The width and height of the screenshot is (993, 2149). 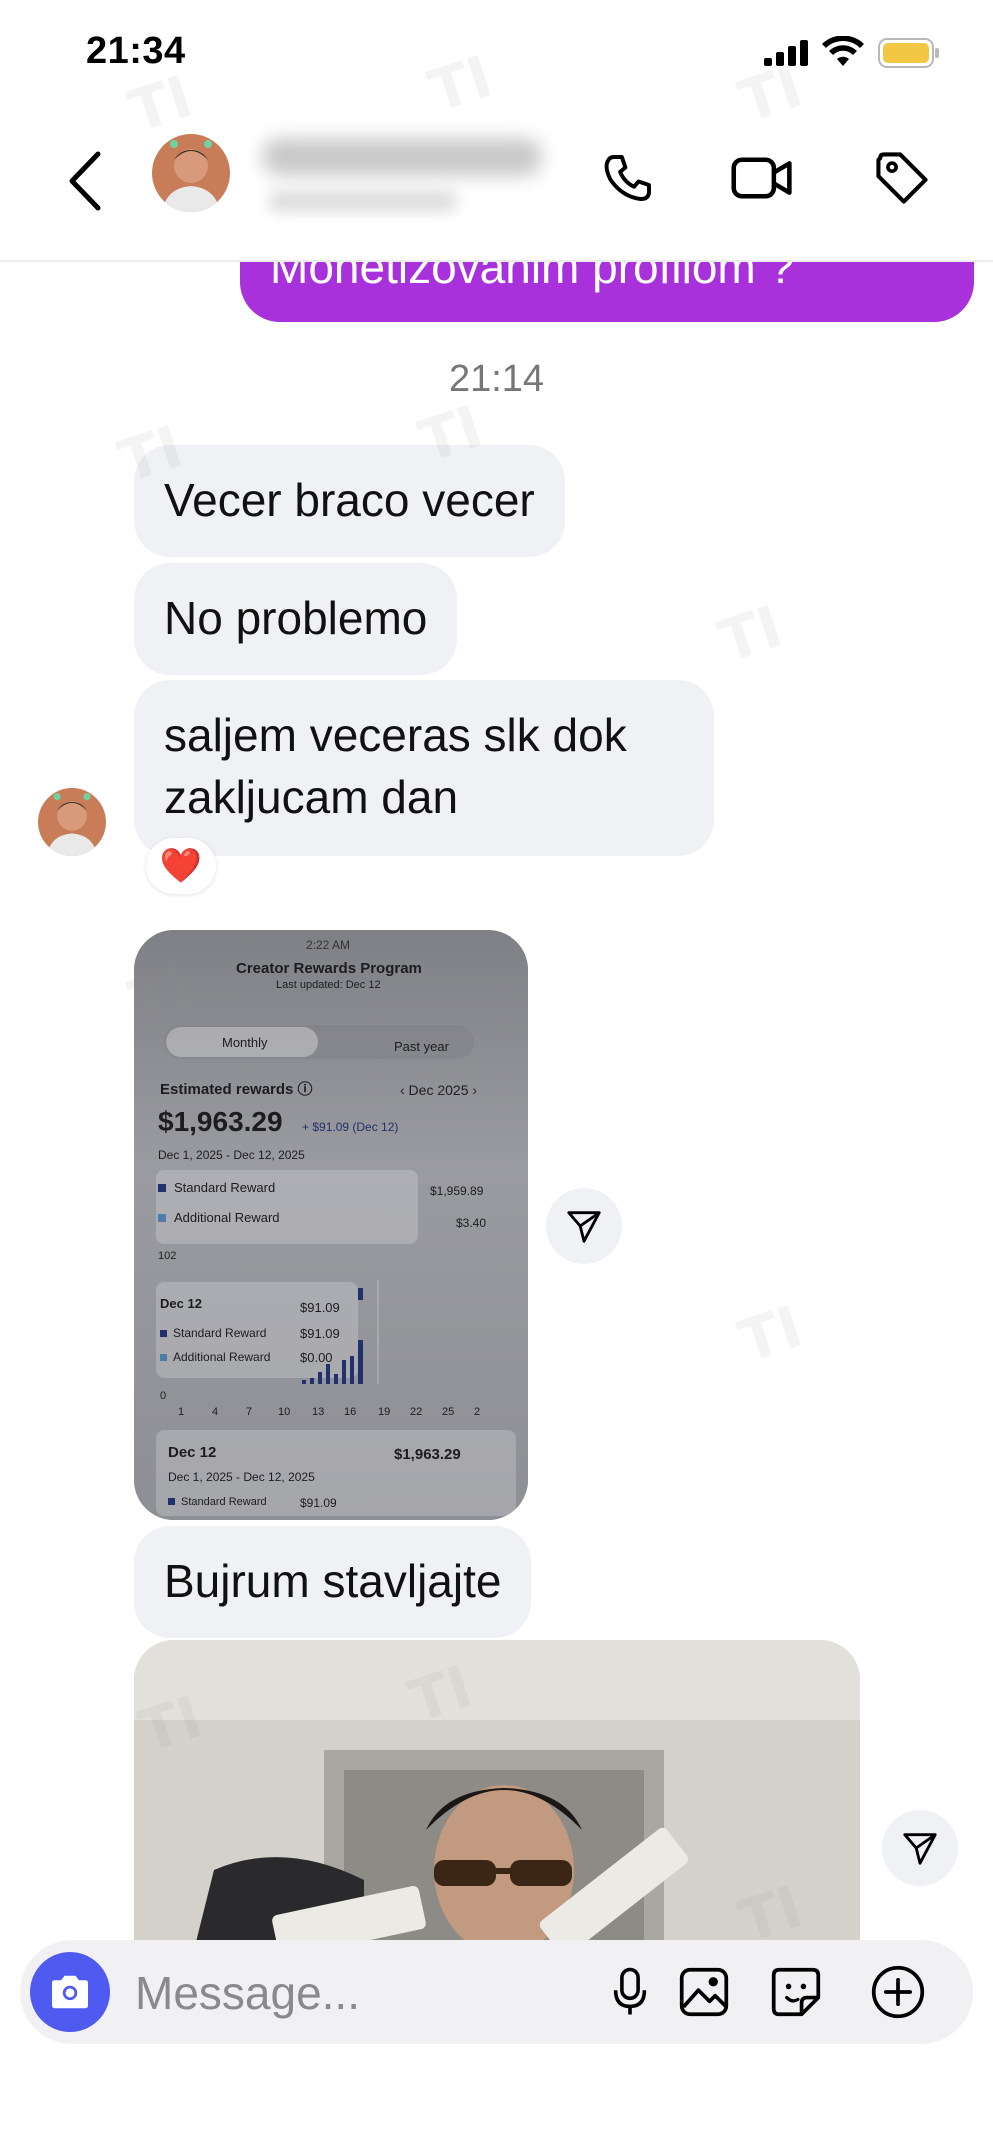 I want to click on image-footer-standard: Standard Reward, so click(x=217, y=1502).